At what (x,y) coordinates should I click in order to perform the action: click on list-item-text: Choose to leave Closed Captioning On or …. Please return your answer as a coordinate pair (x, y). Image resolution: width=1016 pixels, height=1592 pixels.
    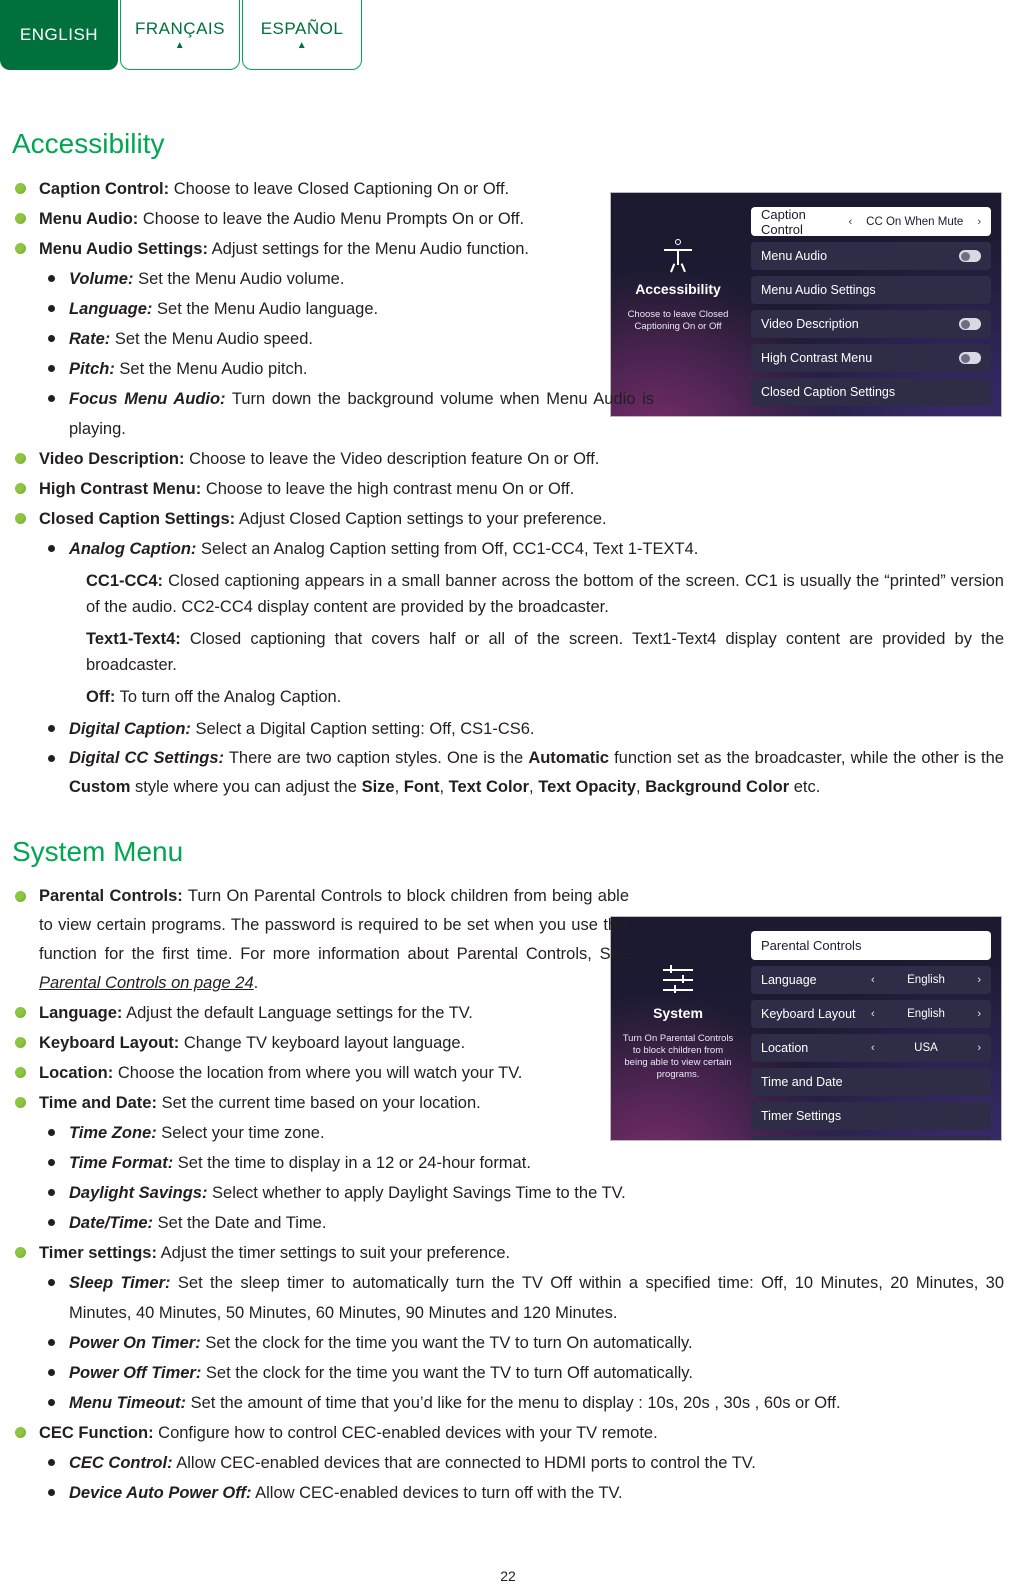
    Looking at the image, I should click on (339, 189).